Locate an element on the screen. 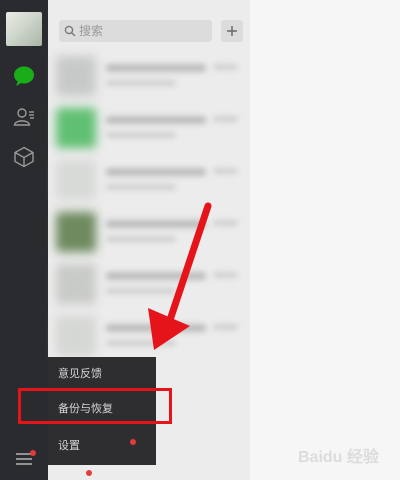  baidu-jingyan-watermark: Baidu 经验 is located at coordinates (339, 456).